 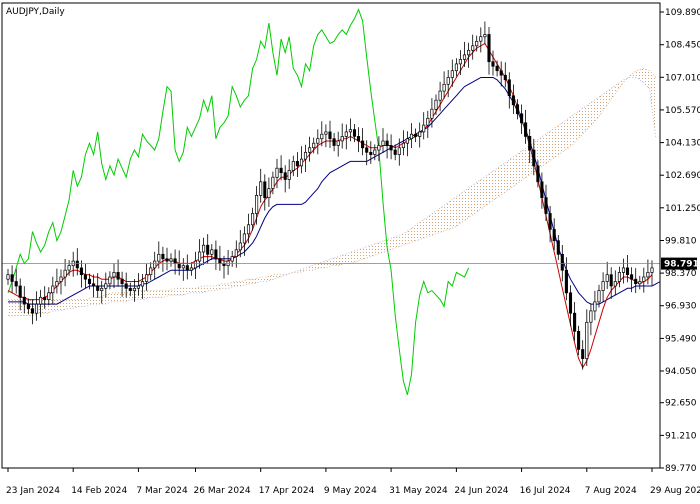 What do you see at coordinates (681, 404) in the screenshot?
I see `y-tick-label: 92.650` at bounding box center [681, 404].